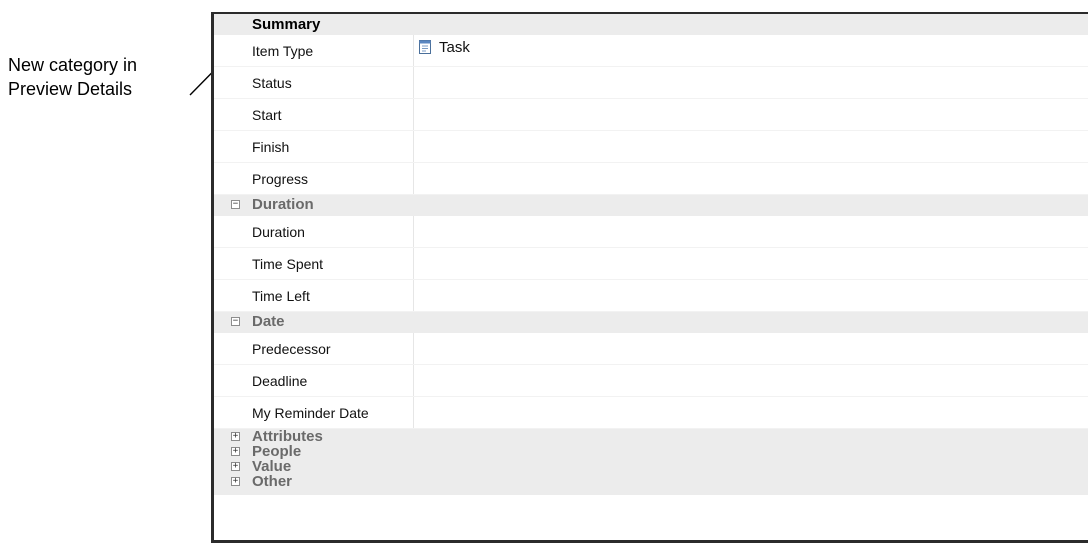 The width and height of the screenshot is (1088, 546). What do you see at coordinates (651, 492) in the screenshot?
I see `panel-bottom-spacer` at bounding box center [651, 492].